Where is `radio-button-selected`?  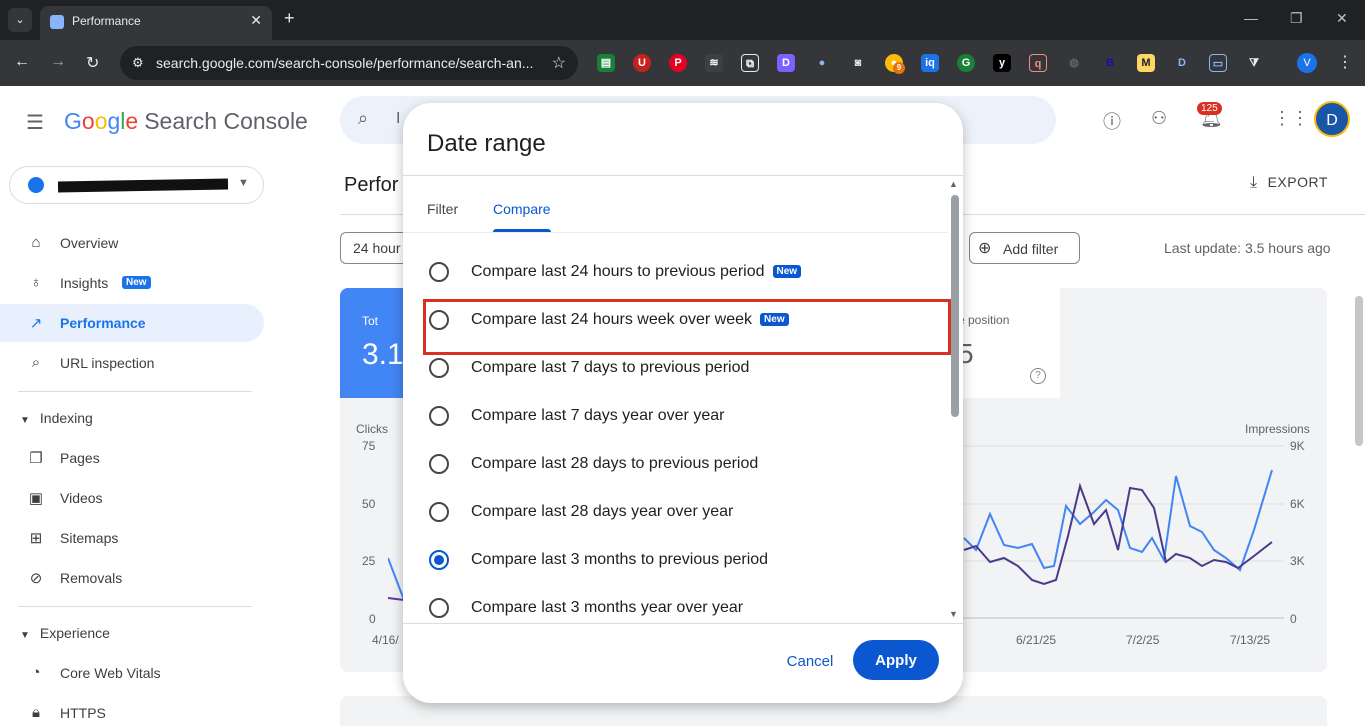 radio-button-selected is located at coordinates (439, 560).